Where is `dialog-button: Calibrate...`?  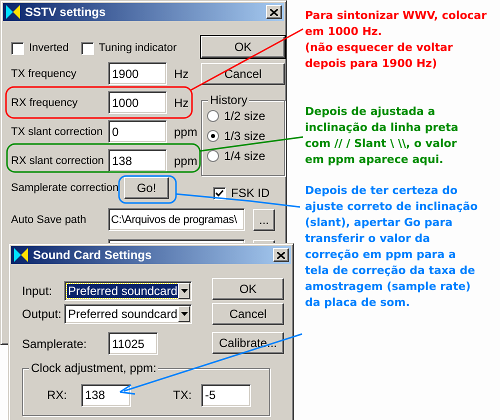
dialog-button: Calibrate... is located at coordinates (248, 343).